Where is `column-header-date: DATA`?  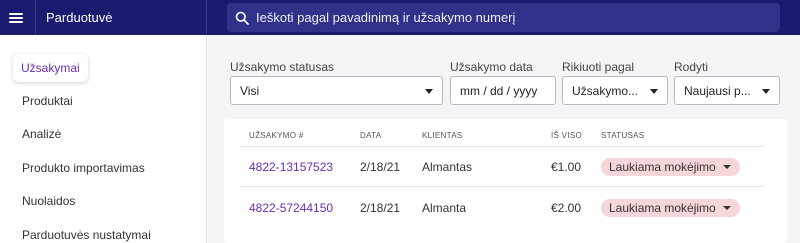 column-header-date: DATA is located at coordinates (371, 135).